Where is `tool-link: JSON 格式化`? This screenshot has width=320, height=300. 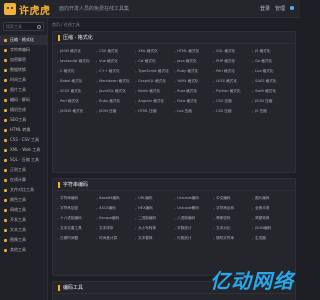 tool-link: JSON 格式化 is located at coordinates (76, 51).